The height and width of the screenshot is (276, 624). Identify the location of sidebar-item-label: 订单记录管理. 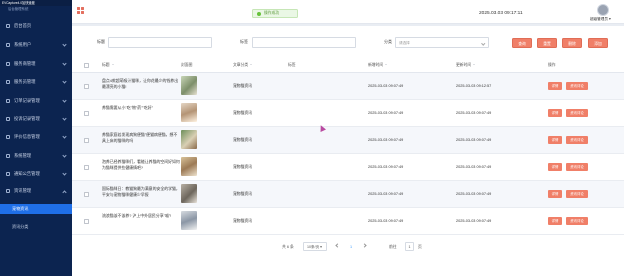
(27, 100).